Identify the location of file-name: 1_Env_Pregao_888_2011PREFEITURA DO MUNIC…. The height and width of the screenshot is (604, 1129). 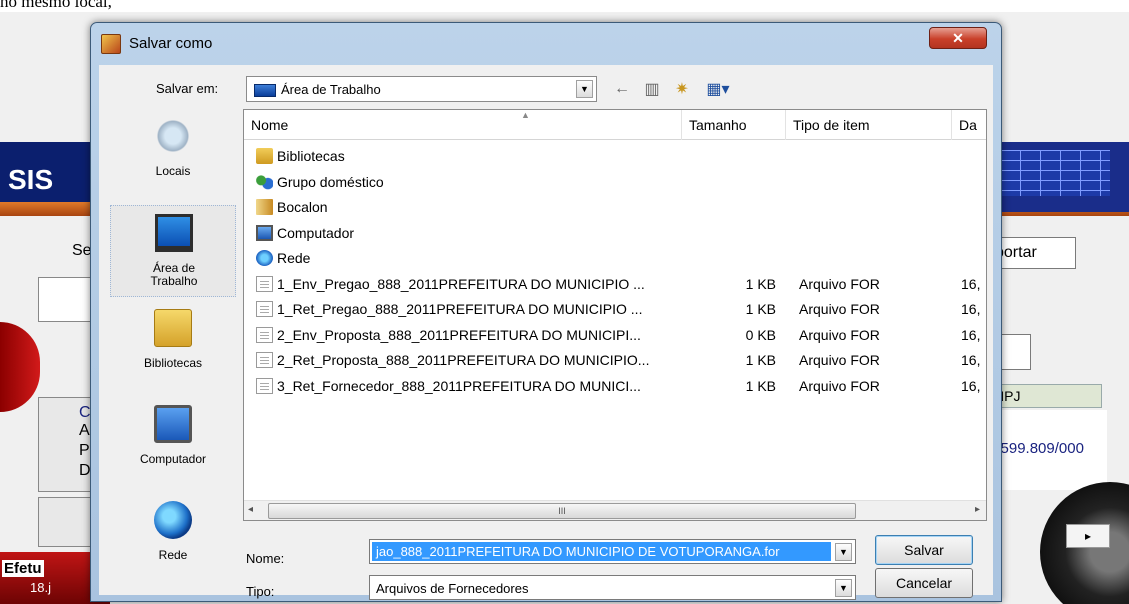
(461, 283).